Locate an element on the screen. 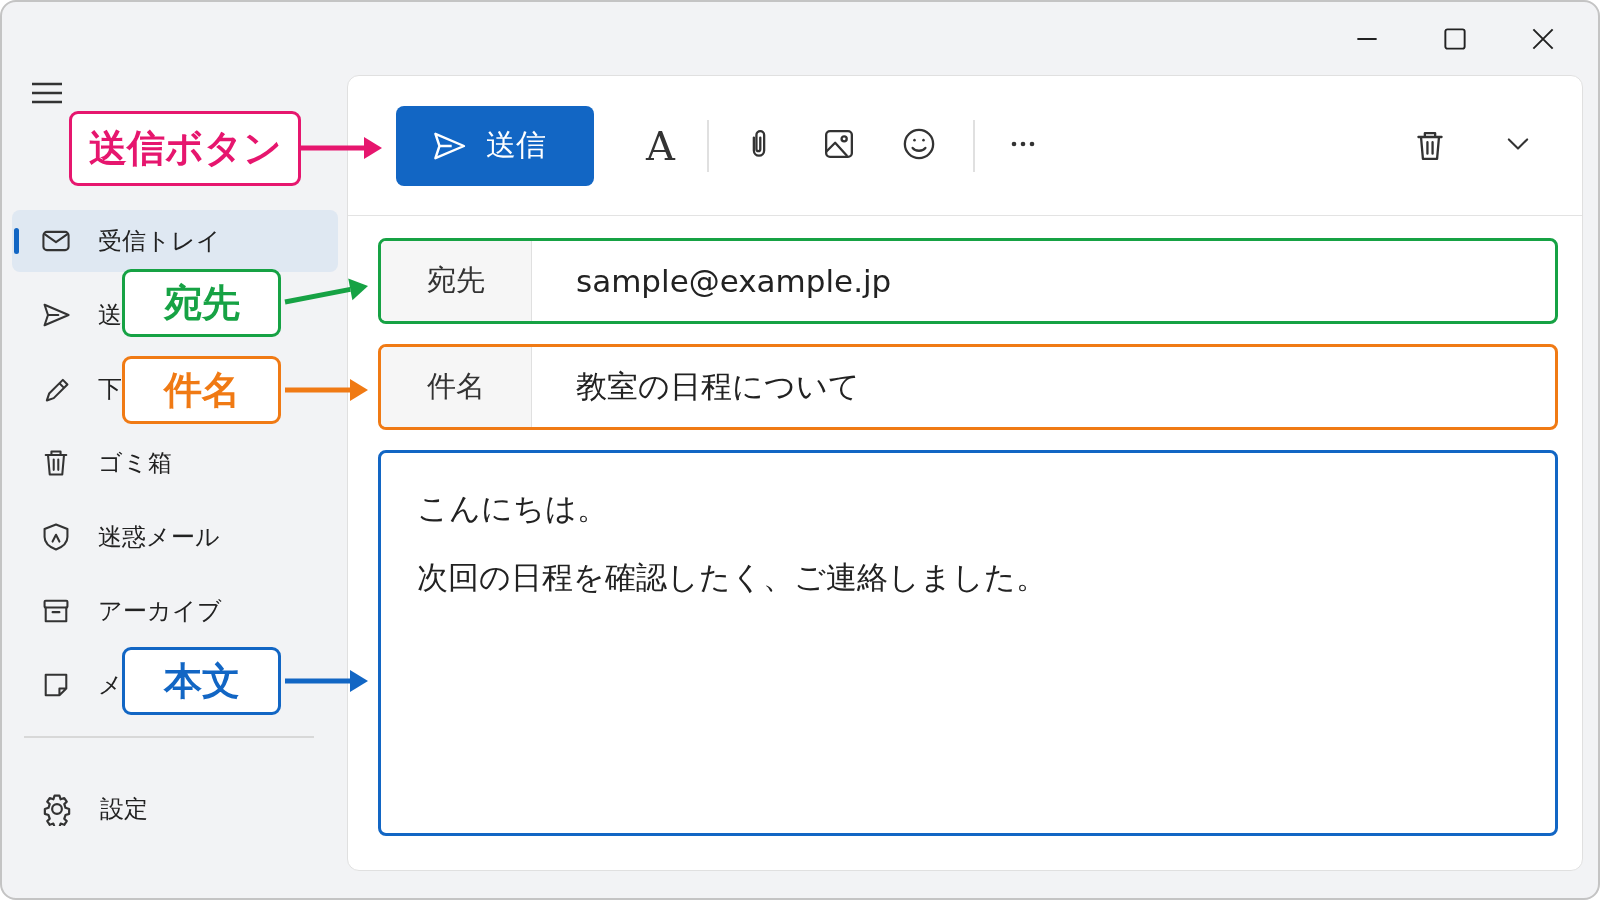 This screenshot has width=1600, height=900. folder-label: ゴミ箱 is located at coordinates (135, 463).